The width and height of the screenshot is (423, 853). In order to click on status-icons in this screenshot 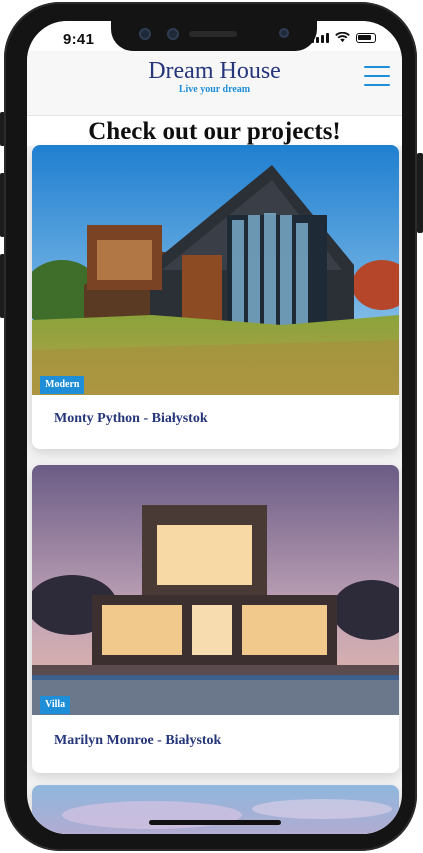, I will do `click(343, 37)`.